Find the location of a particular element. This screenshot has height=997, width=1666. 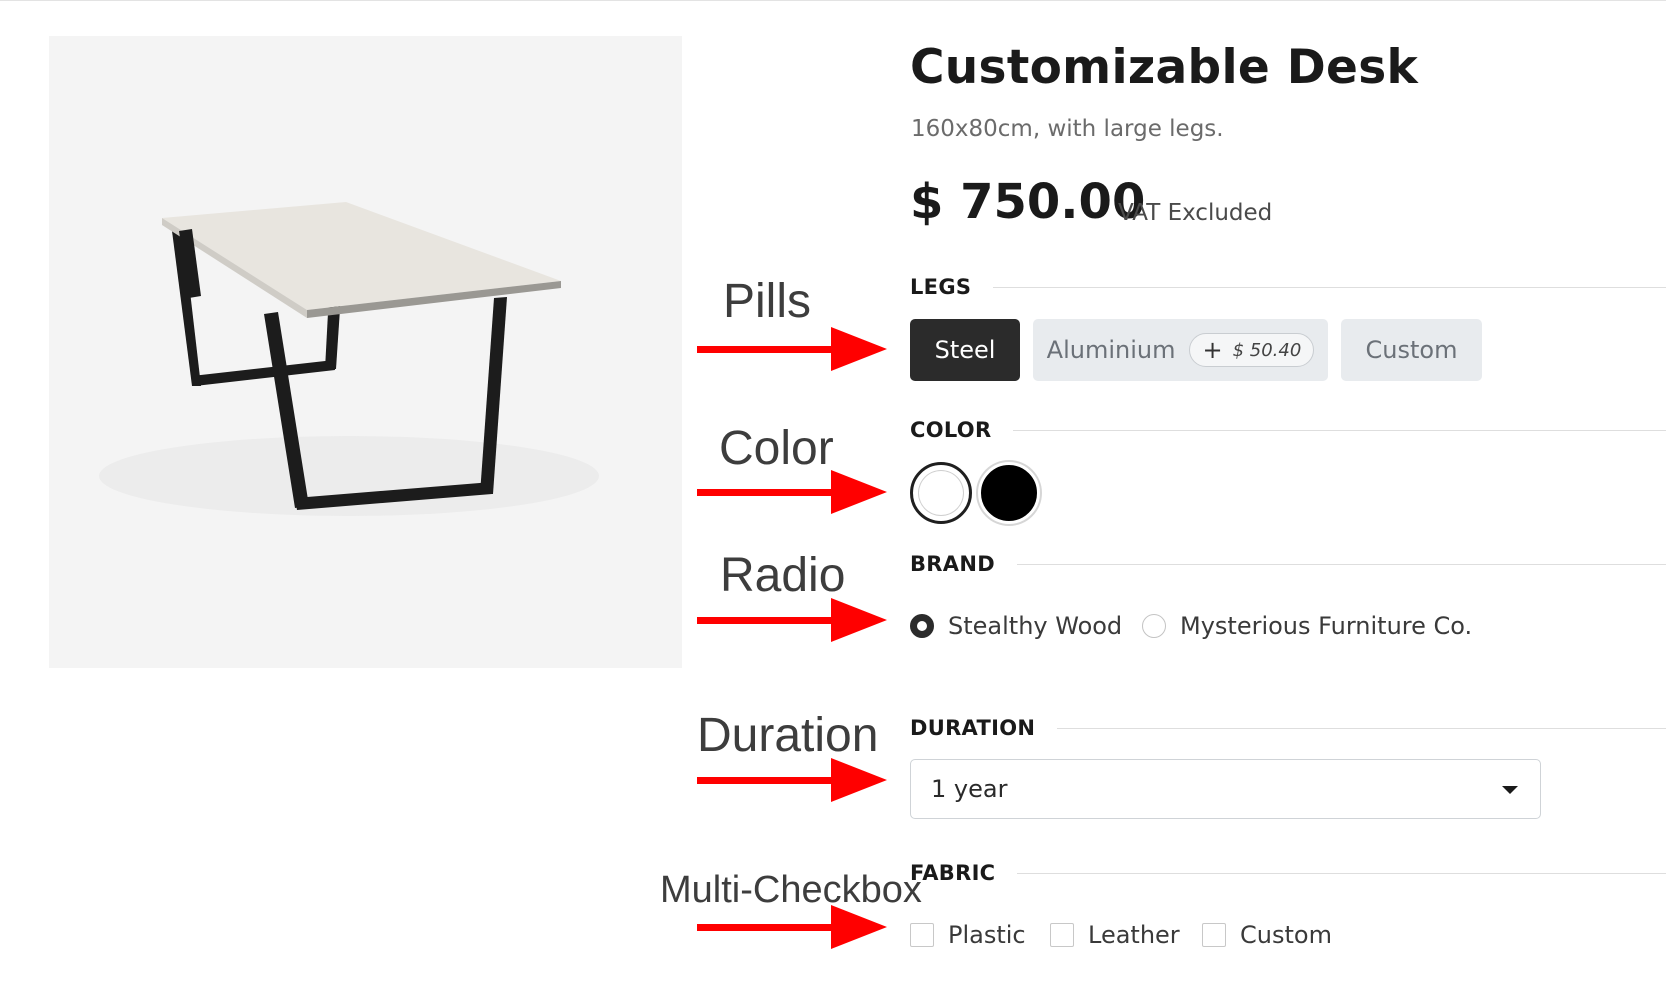

brand-section-header: BRAND is located at coordinates (1288, 564).